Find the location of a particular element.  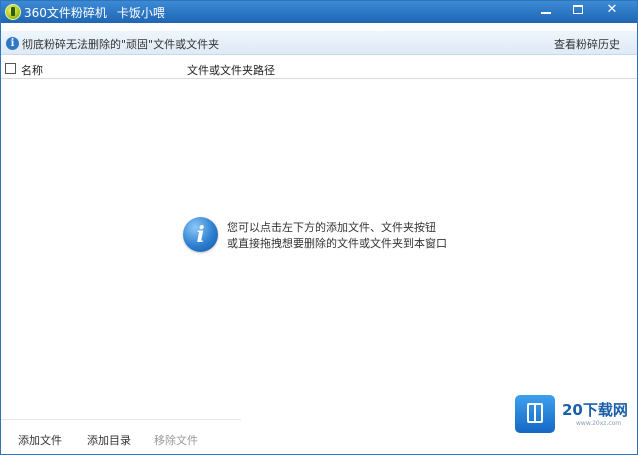

maximize-button is located at coordinates (578, 11).